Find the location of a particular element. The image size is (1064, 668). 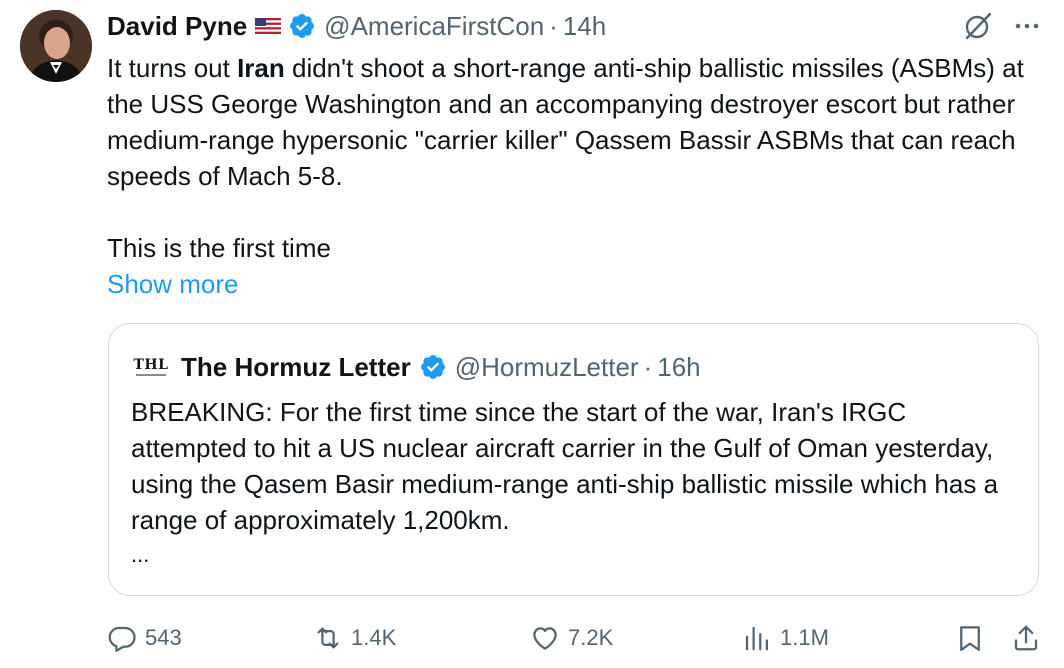

retweet-button: 1.4K is located at coordinates (354, 638).